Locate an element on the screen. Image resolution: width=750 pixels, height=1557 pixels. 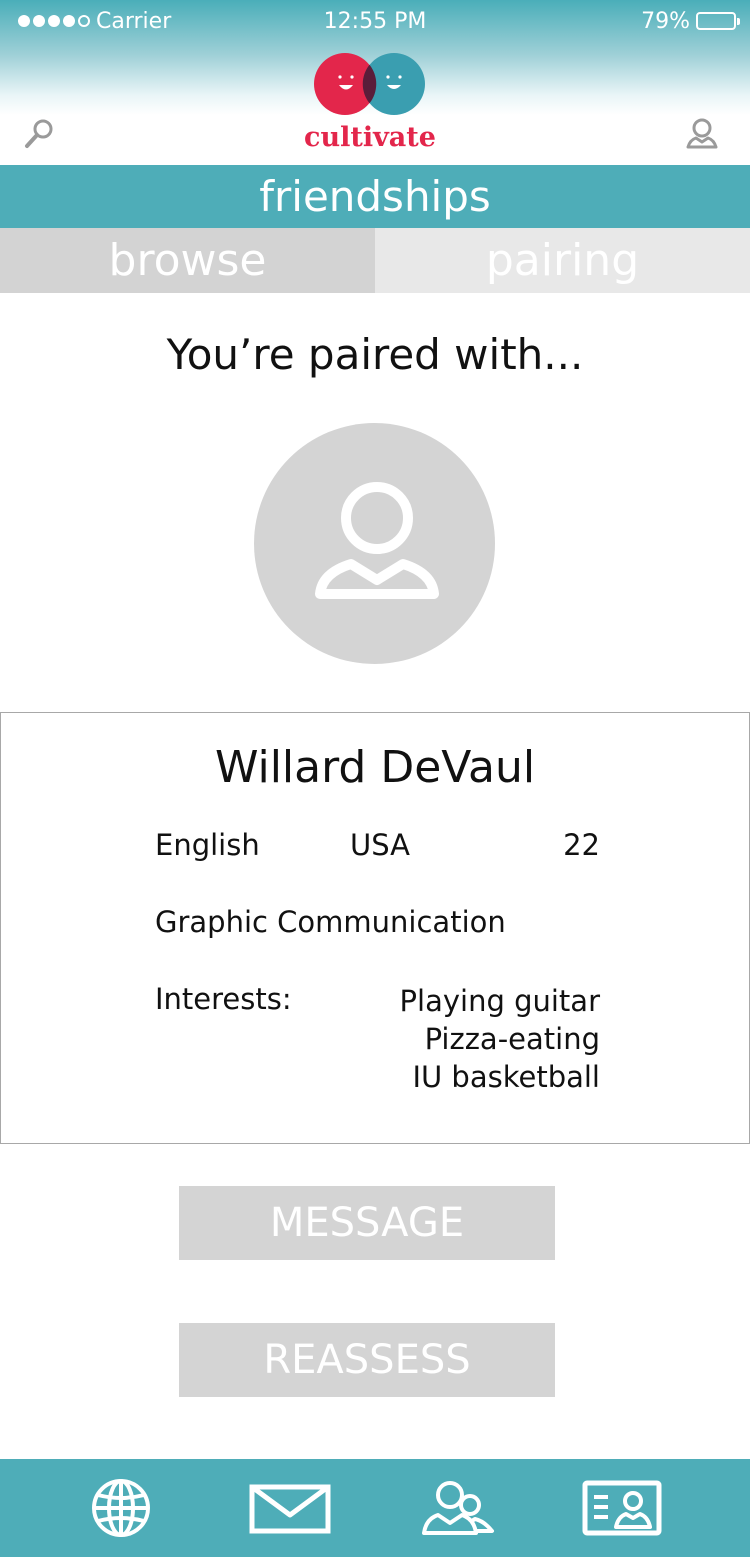
id-card-icon is located at coordinates (622, 1508).